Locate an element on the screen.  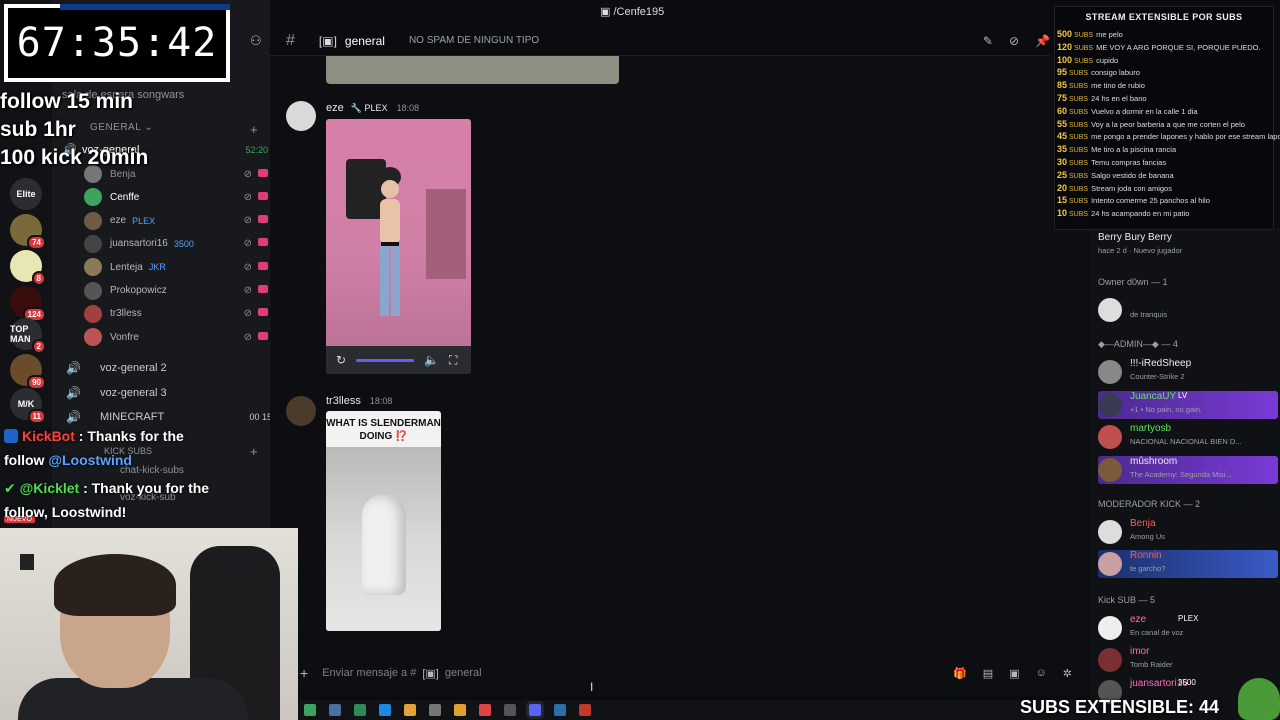
voice-user: juansartori16 3500 ⊘ is located at coordinates (176, 244).